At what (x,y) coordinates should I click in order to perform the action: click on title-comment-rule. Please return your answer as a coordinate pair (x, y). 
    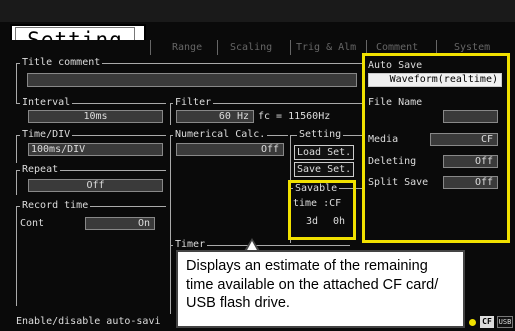
    Looking at the image, I should click on (16, 83).